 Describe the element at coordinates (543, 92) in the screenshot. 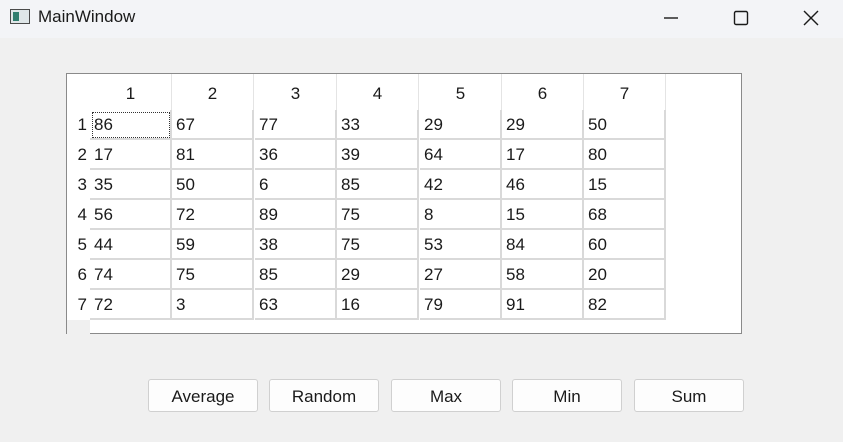

I see `column-header-6: 6` at that location.